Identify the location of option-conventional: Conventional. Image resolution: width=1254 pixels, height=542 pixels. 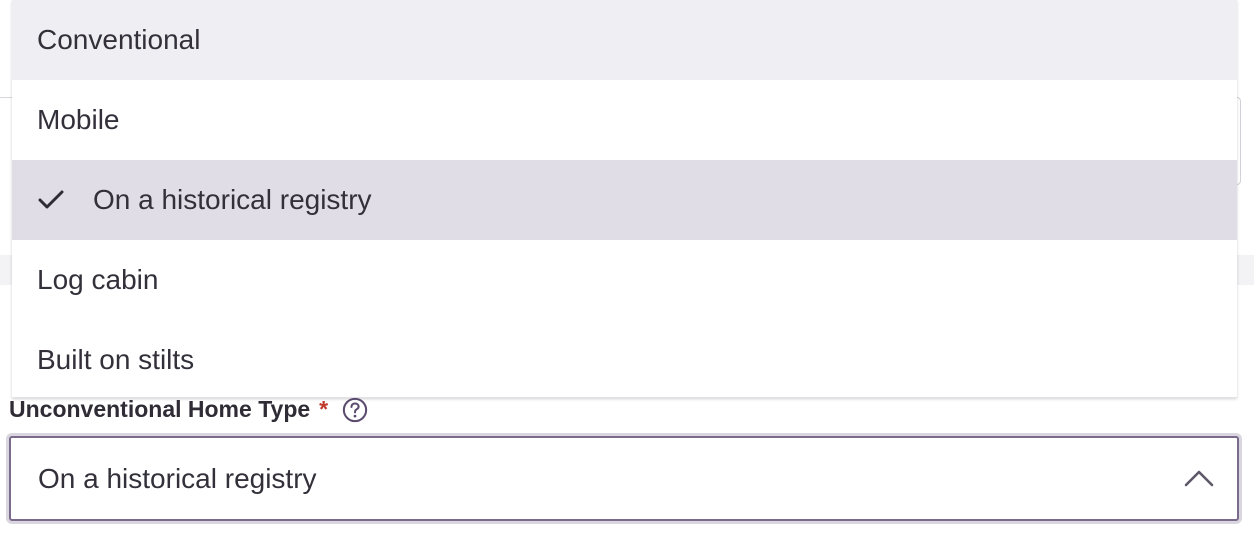
(624, 40).